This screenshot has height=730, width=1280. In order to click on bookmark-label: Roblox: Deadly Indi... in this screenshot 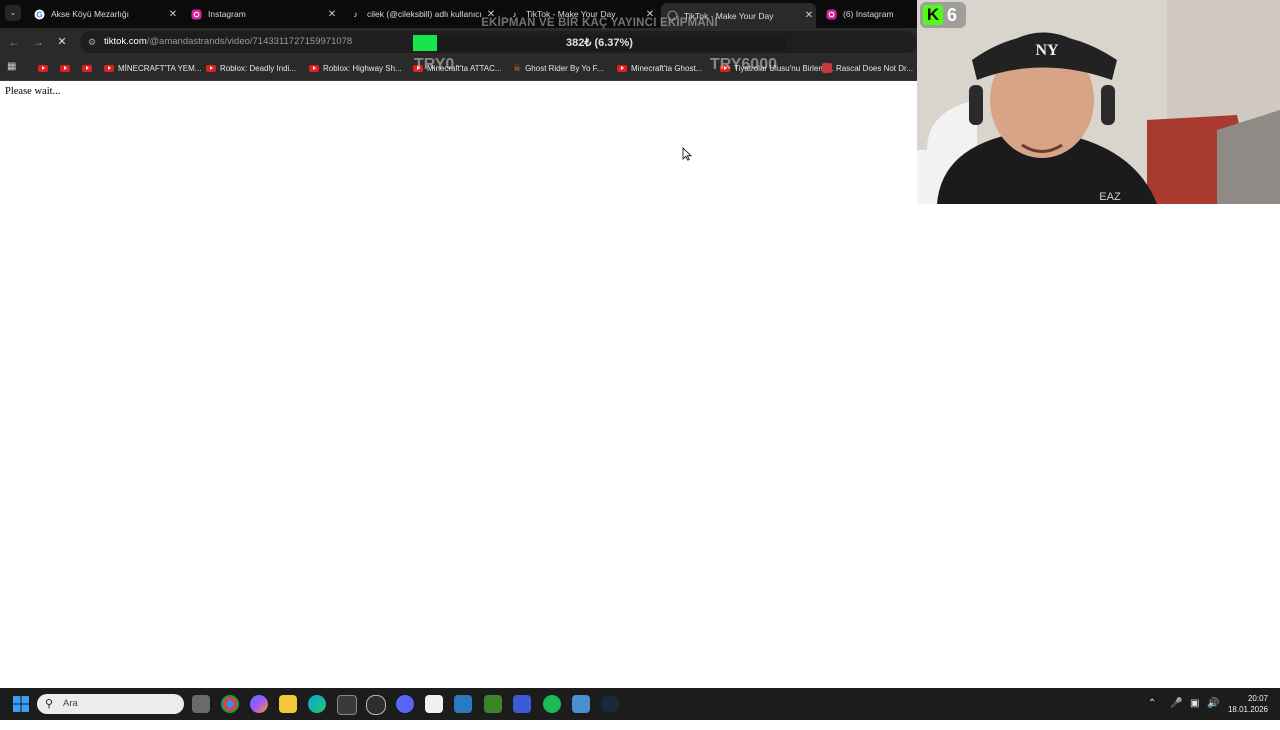, I will do `click(258, 68)`.